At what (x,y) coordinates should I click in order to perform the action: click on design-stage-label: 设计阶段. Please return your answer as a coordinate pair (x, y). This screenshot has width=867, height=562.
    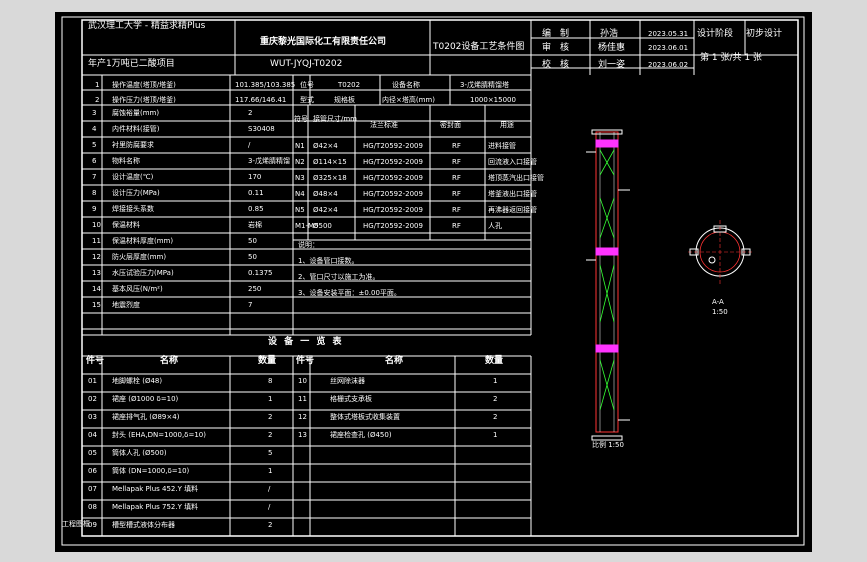
    Looking at the image, I should click on (715, 34).